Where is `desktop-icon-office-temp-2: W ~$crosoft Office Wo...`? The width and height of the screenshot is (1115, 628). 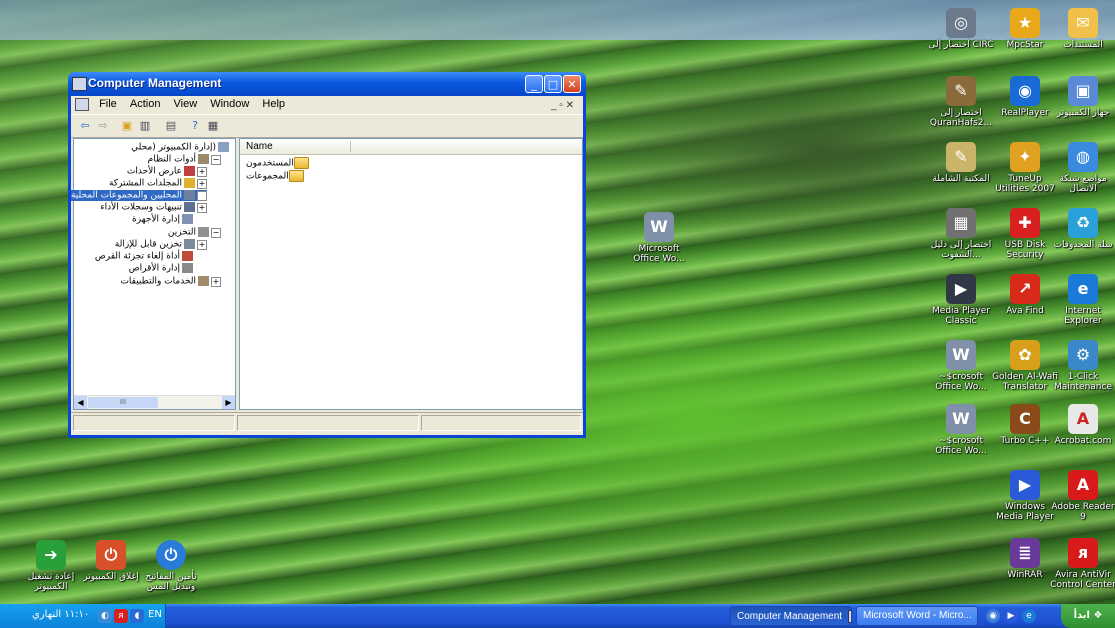 desktop-icon-office-temp-2: W ~$crosoft Office Wo... is located at coordinates (961, 430).